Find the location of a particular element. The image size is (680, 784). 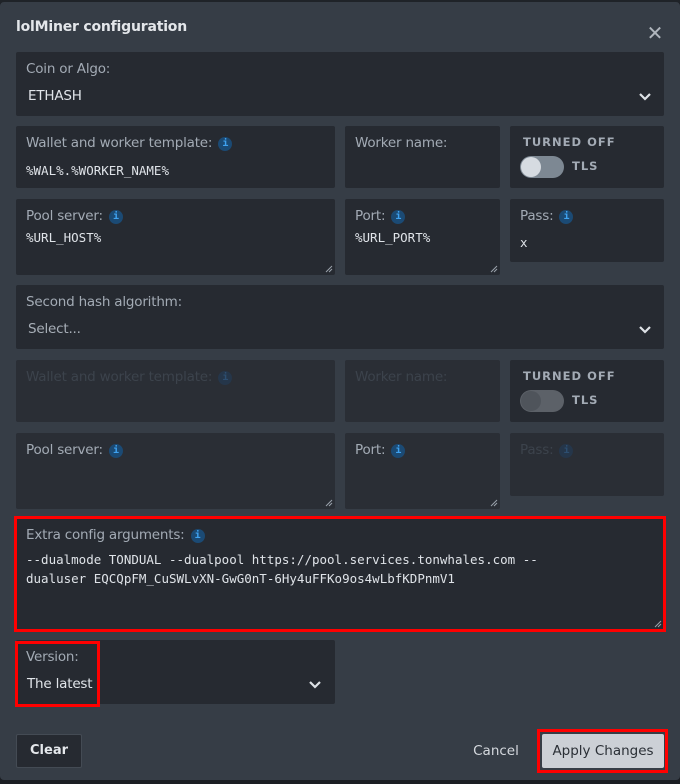

pass-label-row: Pass: i is located at coordinates (547, 216).